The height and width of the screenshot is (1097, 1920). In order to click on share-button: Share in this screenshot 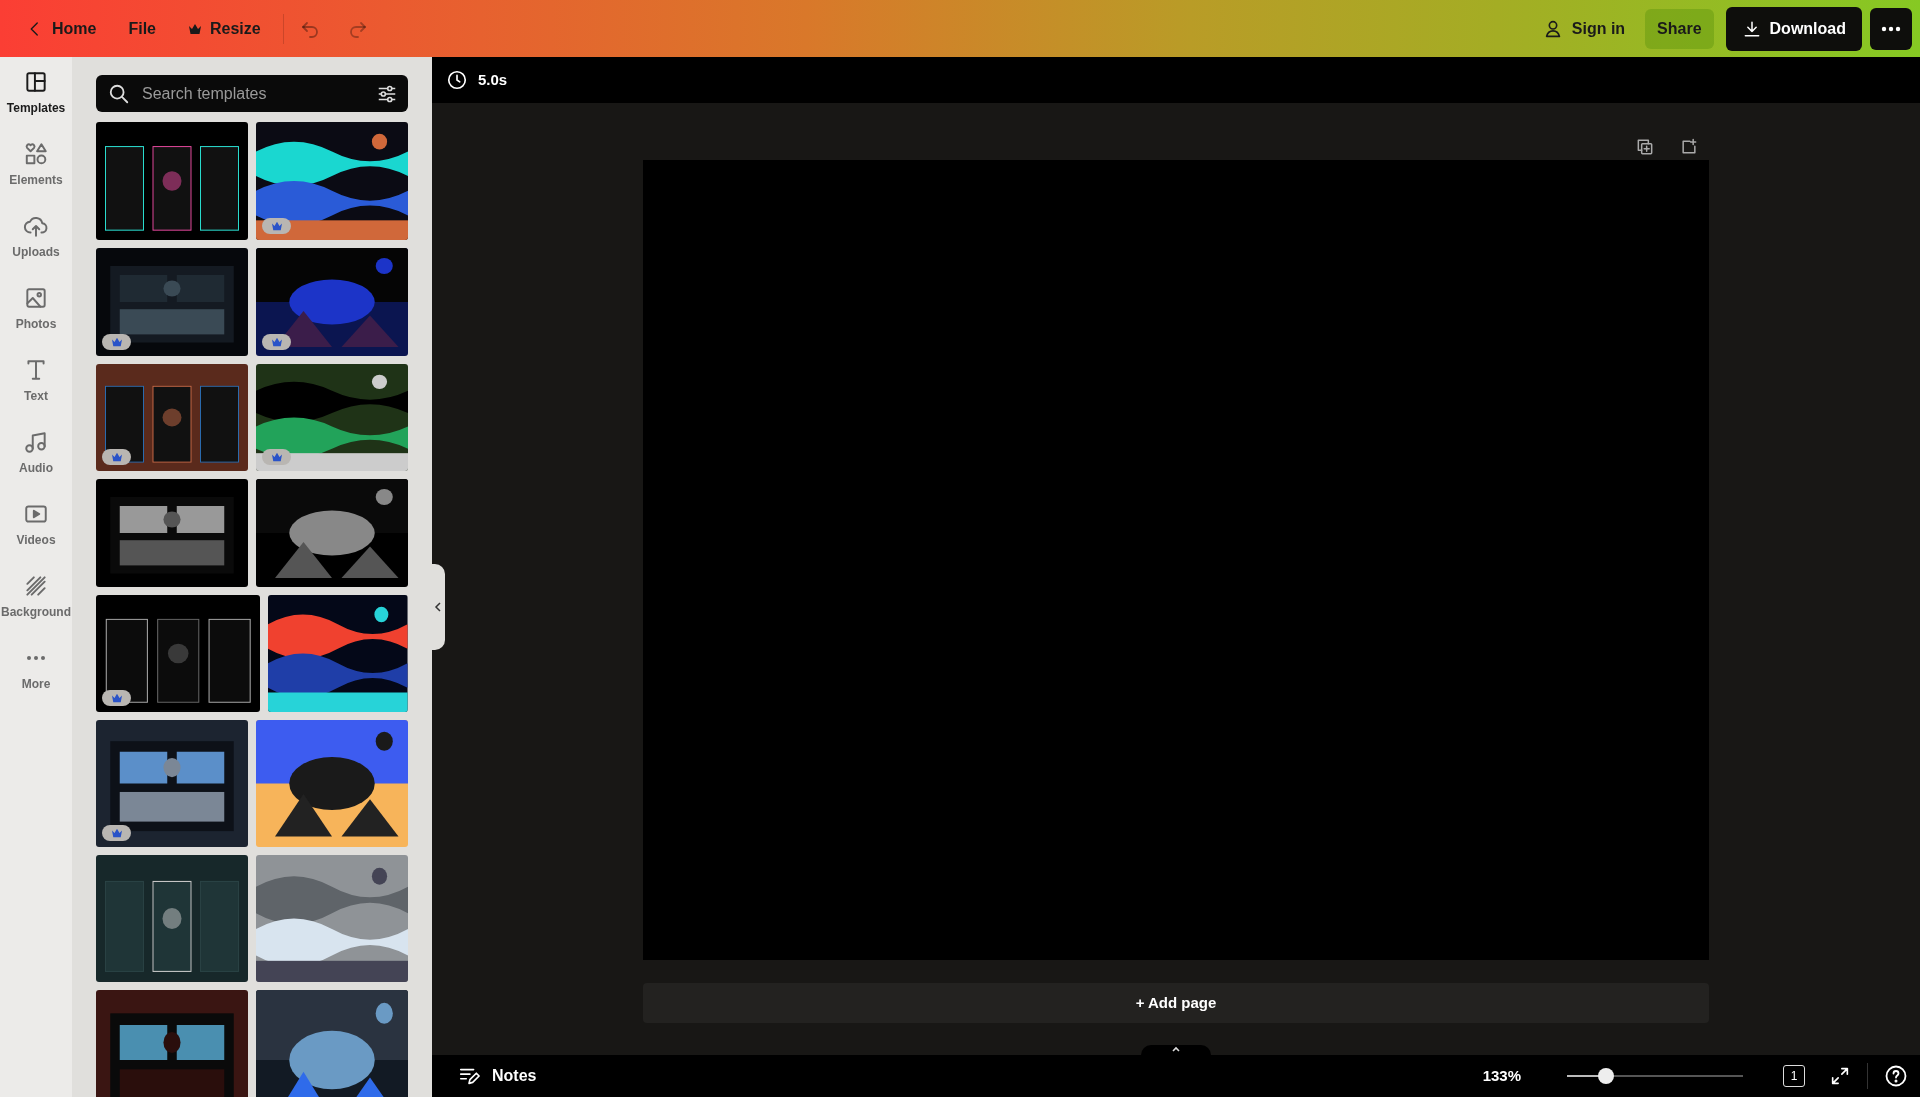, I will do `click(1679, 28)`.